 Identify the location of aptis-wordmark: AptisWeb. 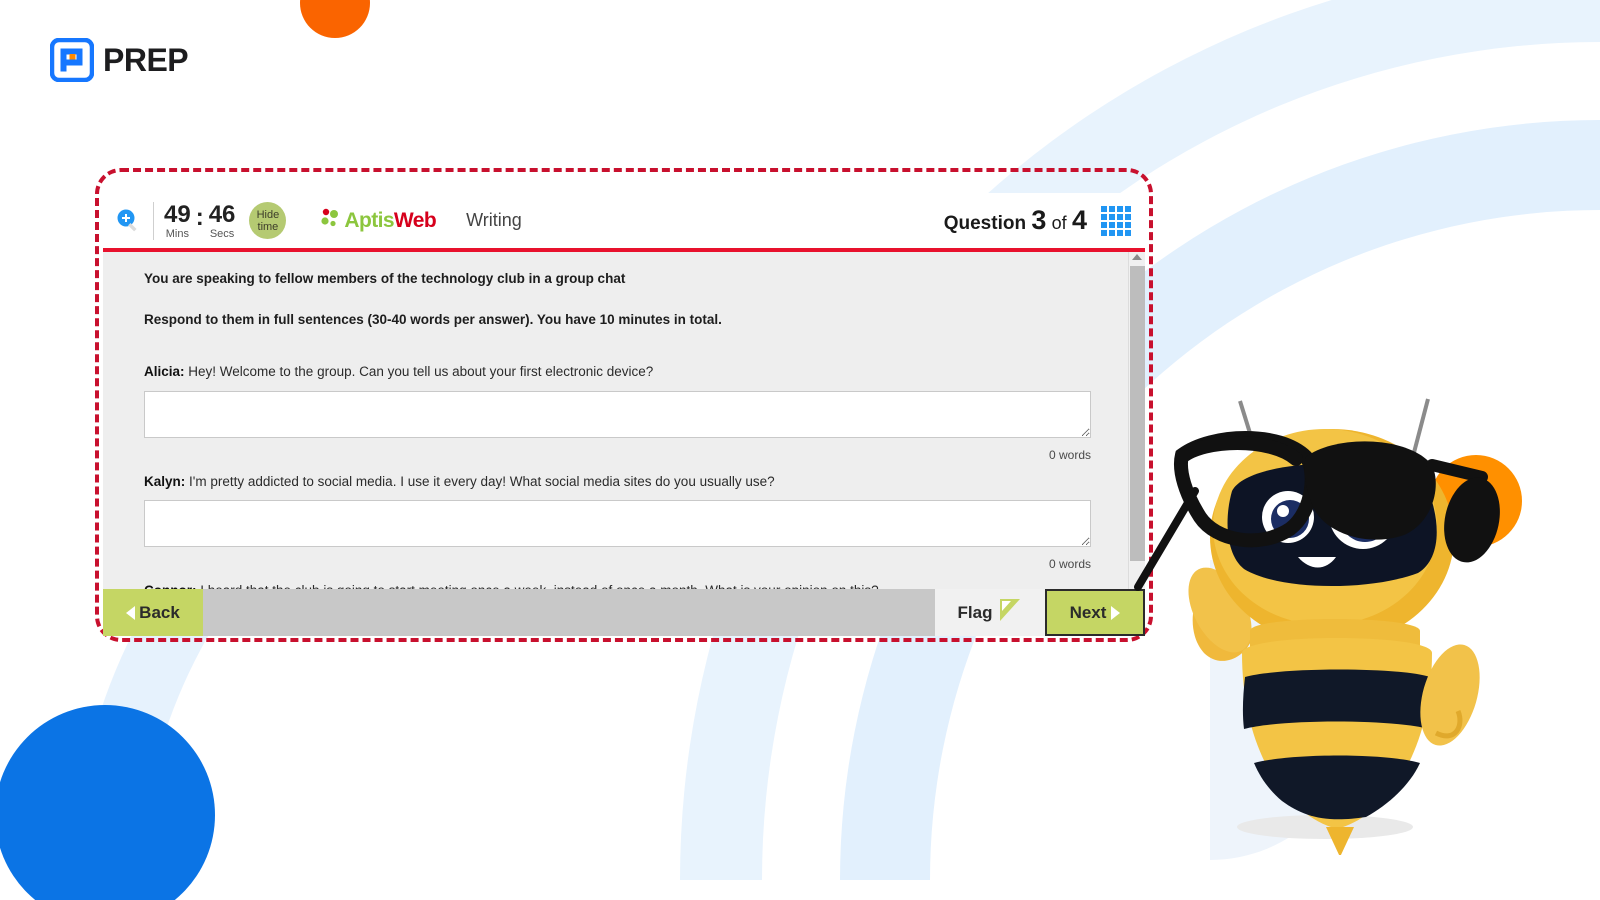
(390, 221).